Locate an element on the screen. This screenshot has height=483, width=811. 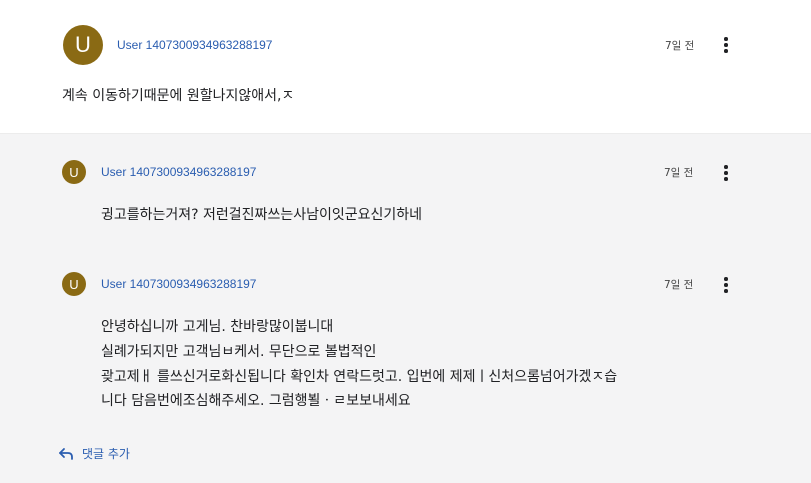
reply-text-line: 귕고를하는거져? 저런걸진짜쓰는사남이잇군요신기하네 is located at coordinates (261, 215).